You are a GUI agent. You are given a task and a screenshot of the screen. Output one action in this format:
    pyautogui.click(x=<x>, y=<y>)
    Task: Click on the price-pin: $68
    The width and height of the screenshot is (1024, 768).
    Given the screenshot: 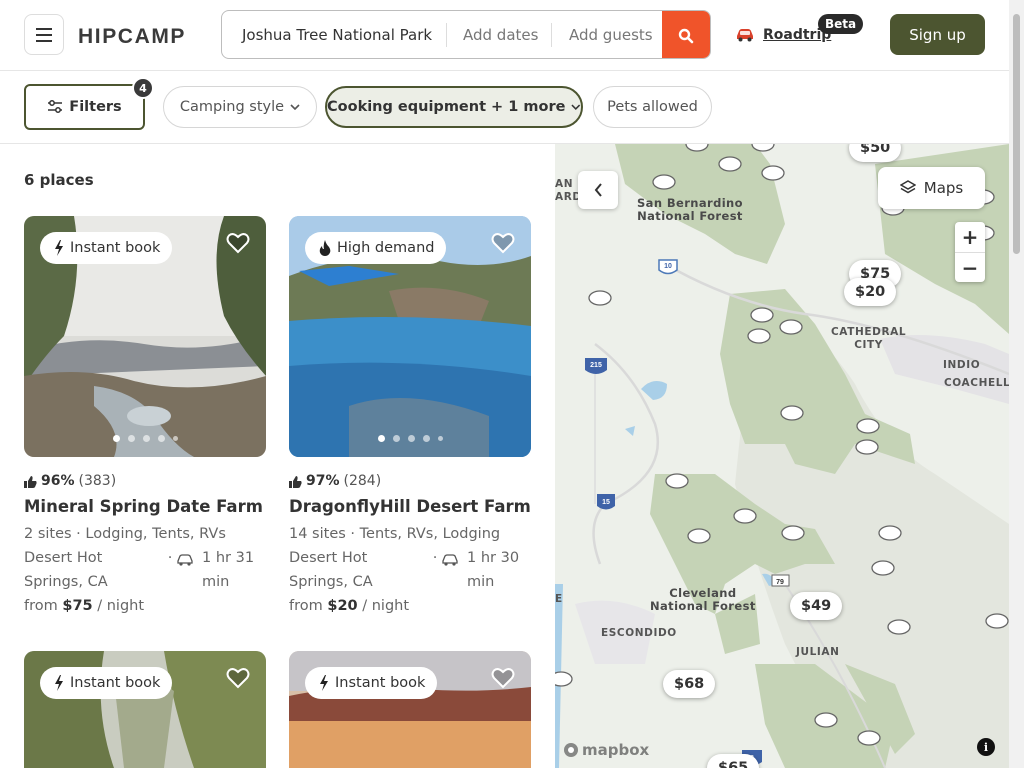 What is the action you would take?
    pyautogui.click(x=689, y=684)
    